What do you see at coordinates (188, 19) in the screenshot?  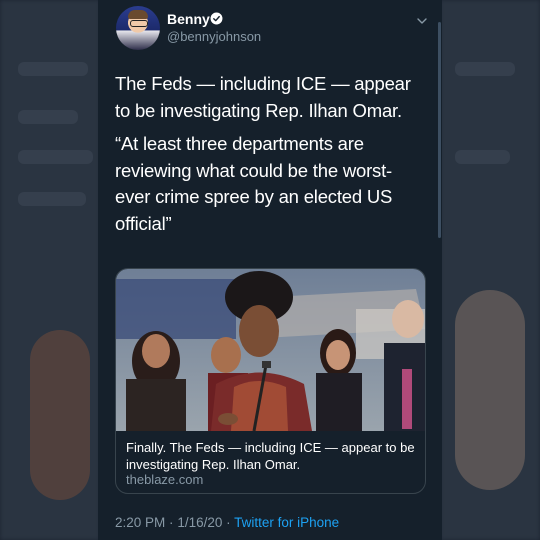 I see `user-display-name: Benny` at bounding box center [188, 19].